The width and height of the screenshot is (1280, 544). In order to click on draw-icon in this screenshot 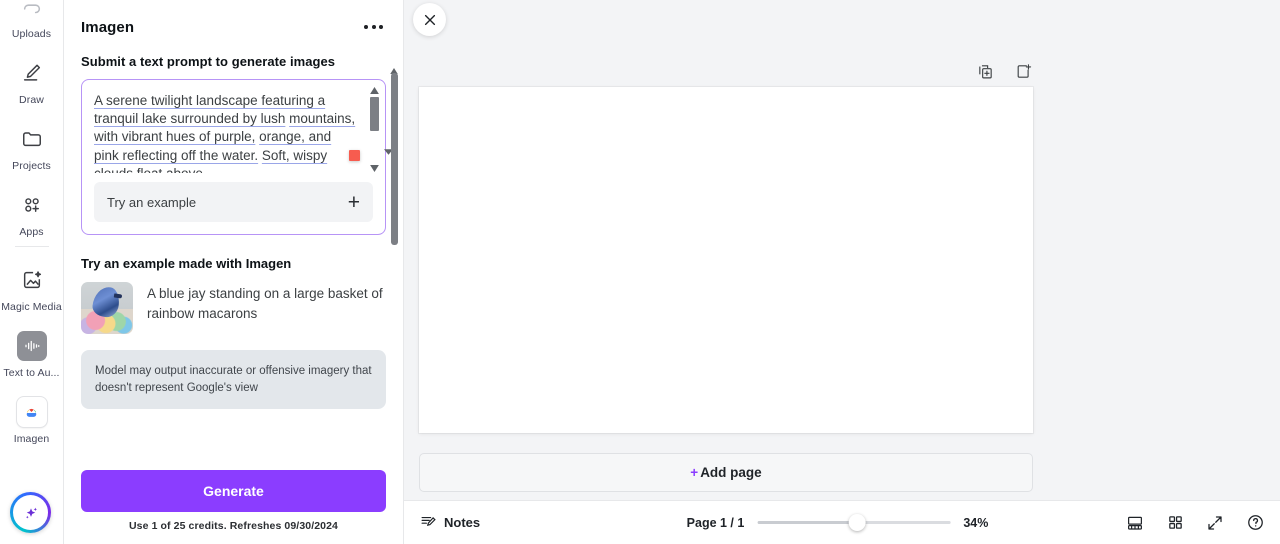, I will do `click(32, 73)`.